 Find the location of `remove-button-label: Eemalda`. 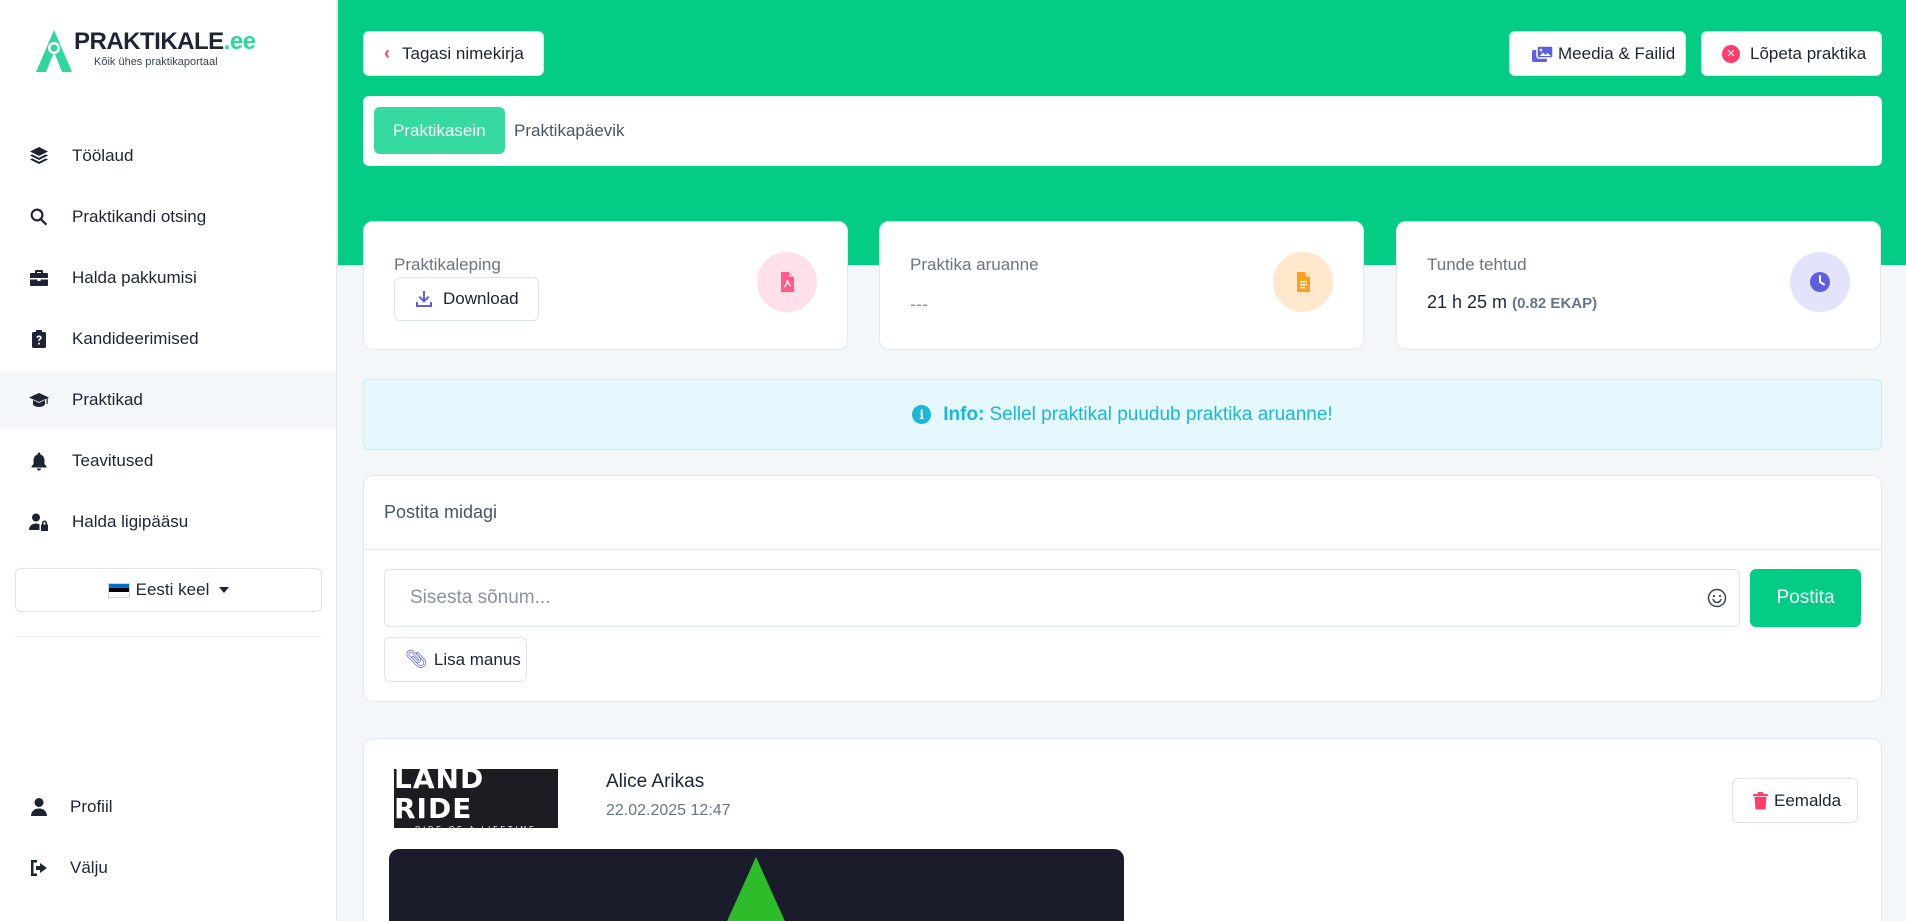

remove-button-label: Eemalda is located at coordinates (1808, 800).